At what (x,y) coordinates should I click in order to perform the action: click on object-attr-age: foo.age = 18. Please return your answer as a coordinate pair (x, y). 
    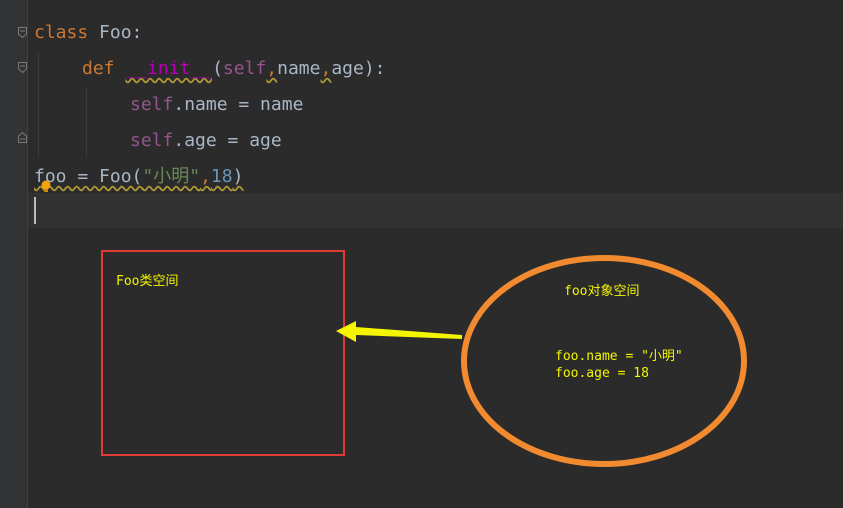
    Looking at the image, I should click on (602, 373).